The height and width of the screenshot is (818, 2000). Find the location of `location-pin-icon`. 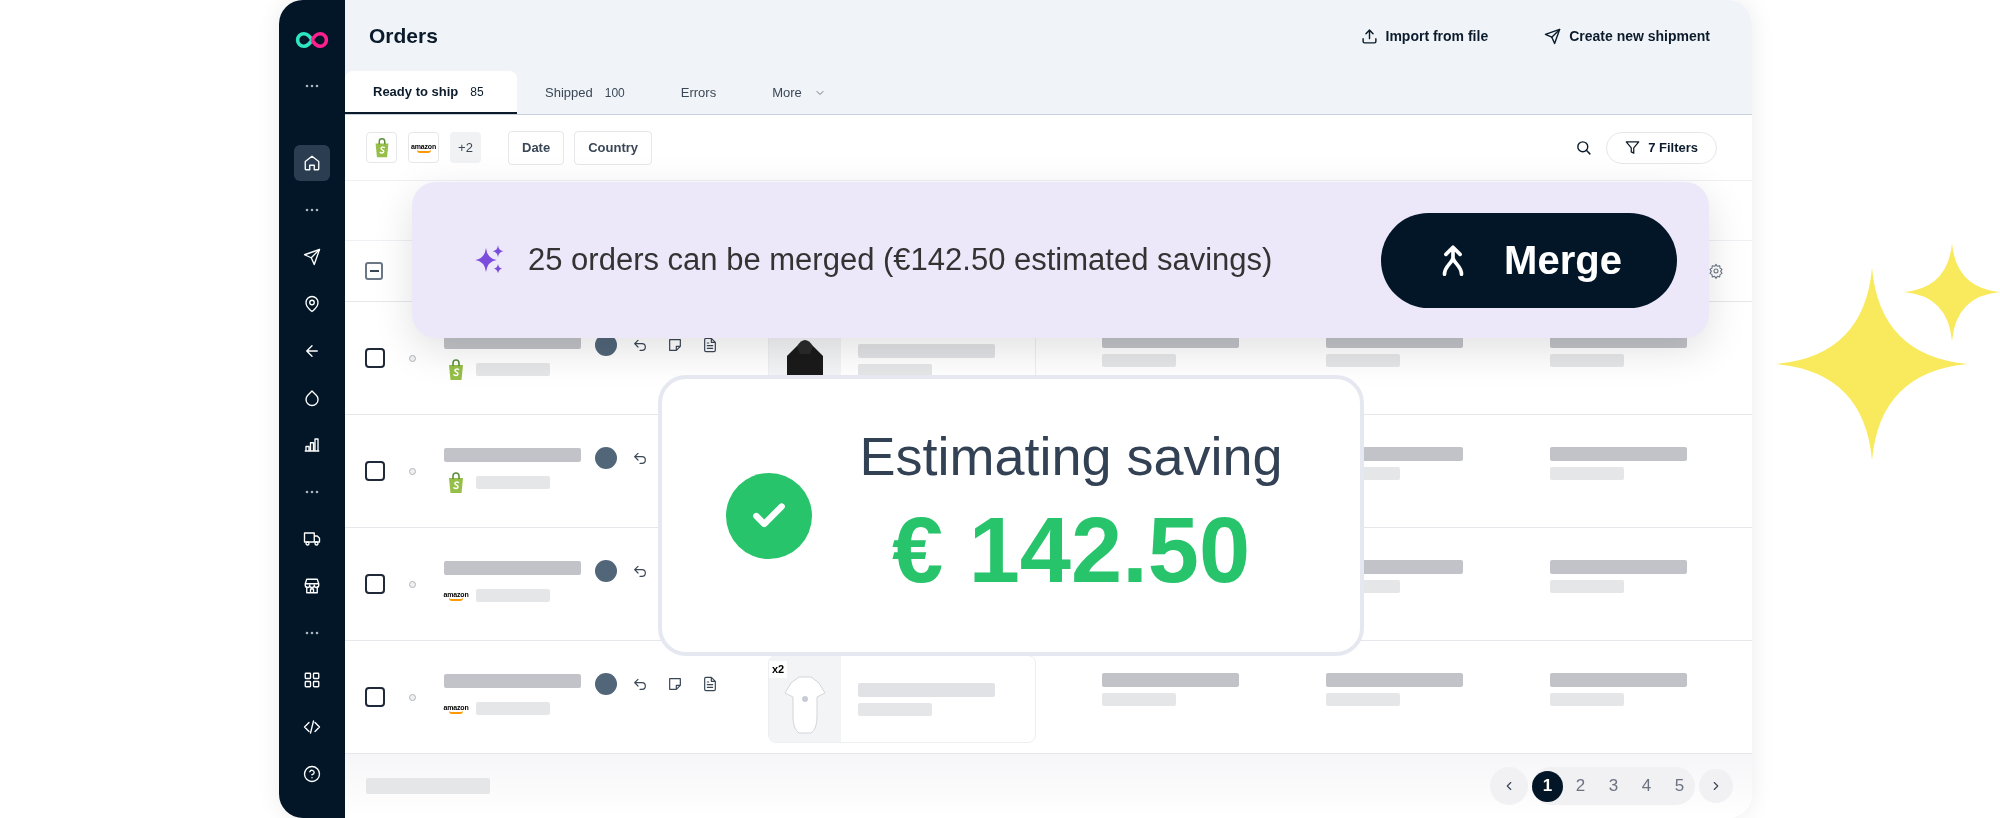

location-pin-icon is located at coordinates (312, 303).